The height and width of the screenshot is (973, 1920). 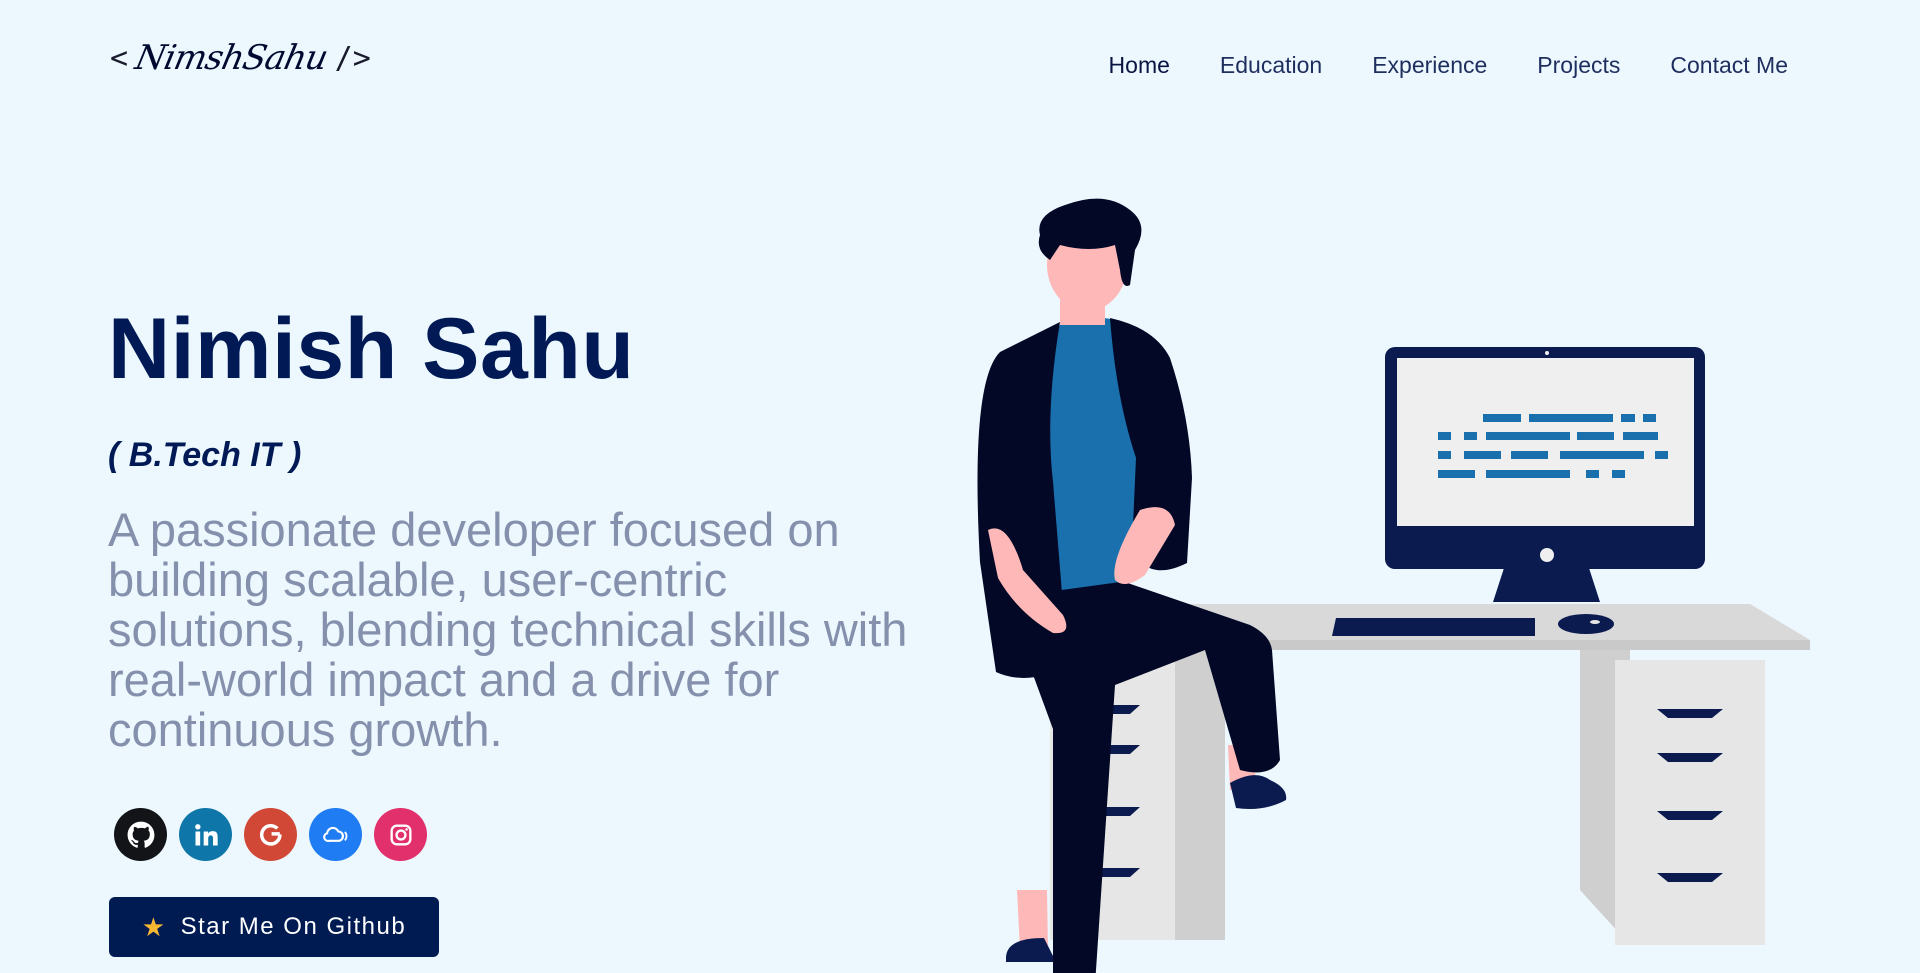 What do you see at coordinates (352, 58) in the screenshot?
I see `logo-close-bracket: />` at bounding box center [352, 58].